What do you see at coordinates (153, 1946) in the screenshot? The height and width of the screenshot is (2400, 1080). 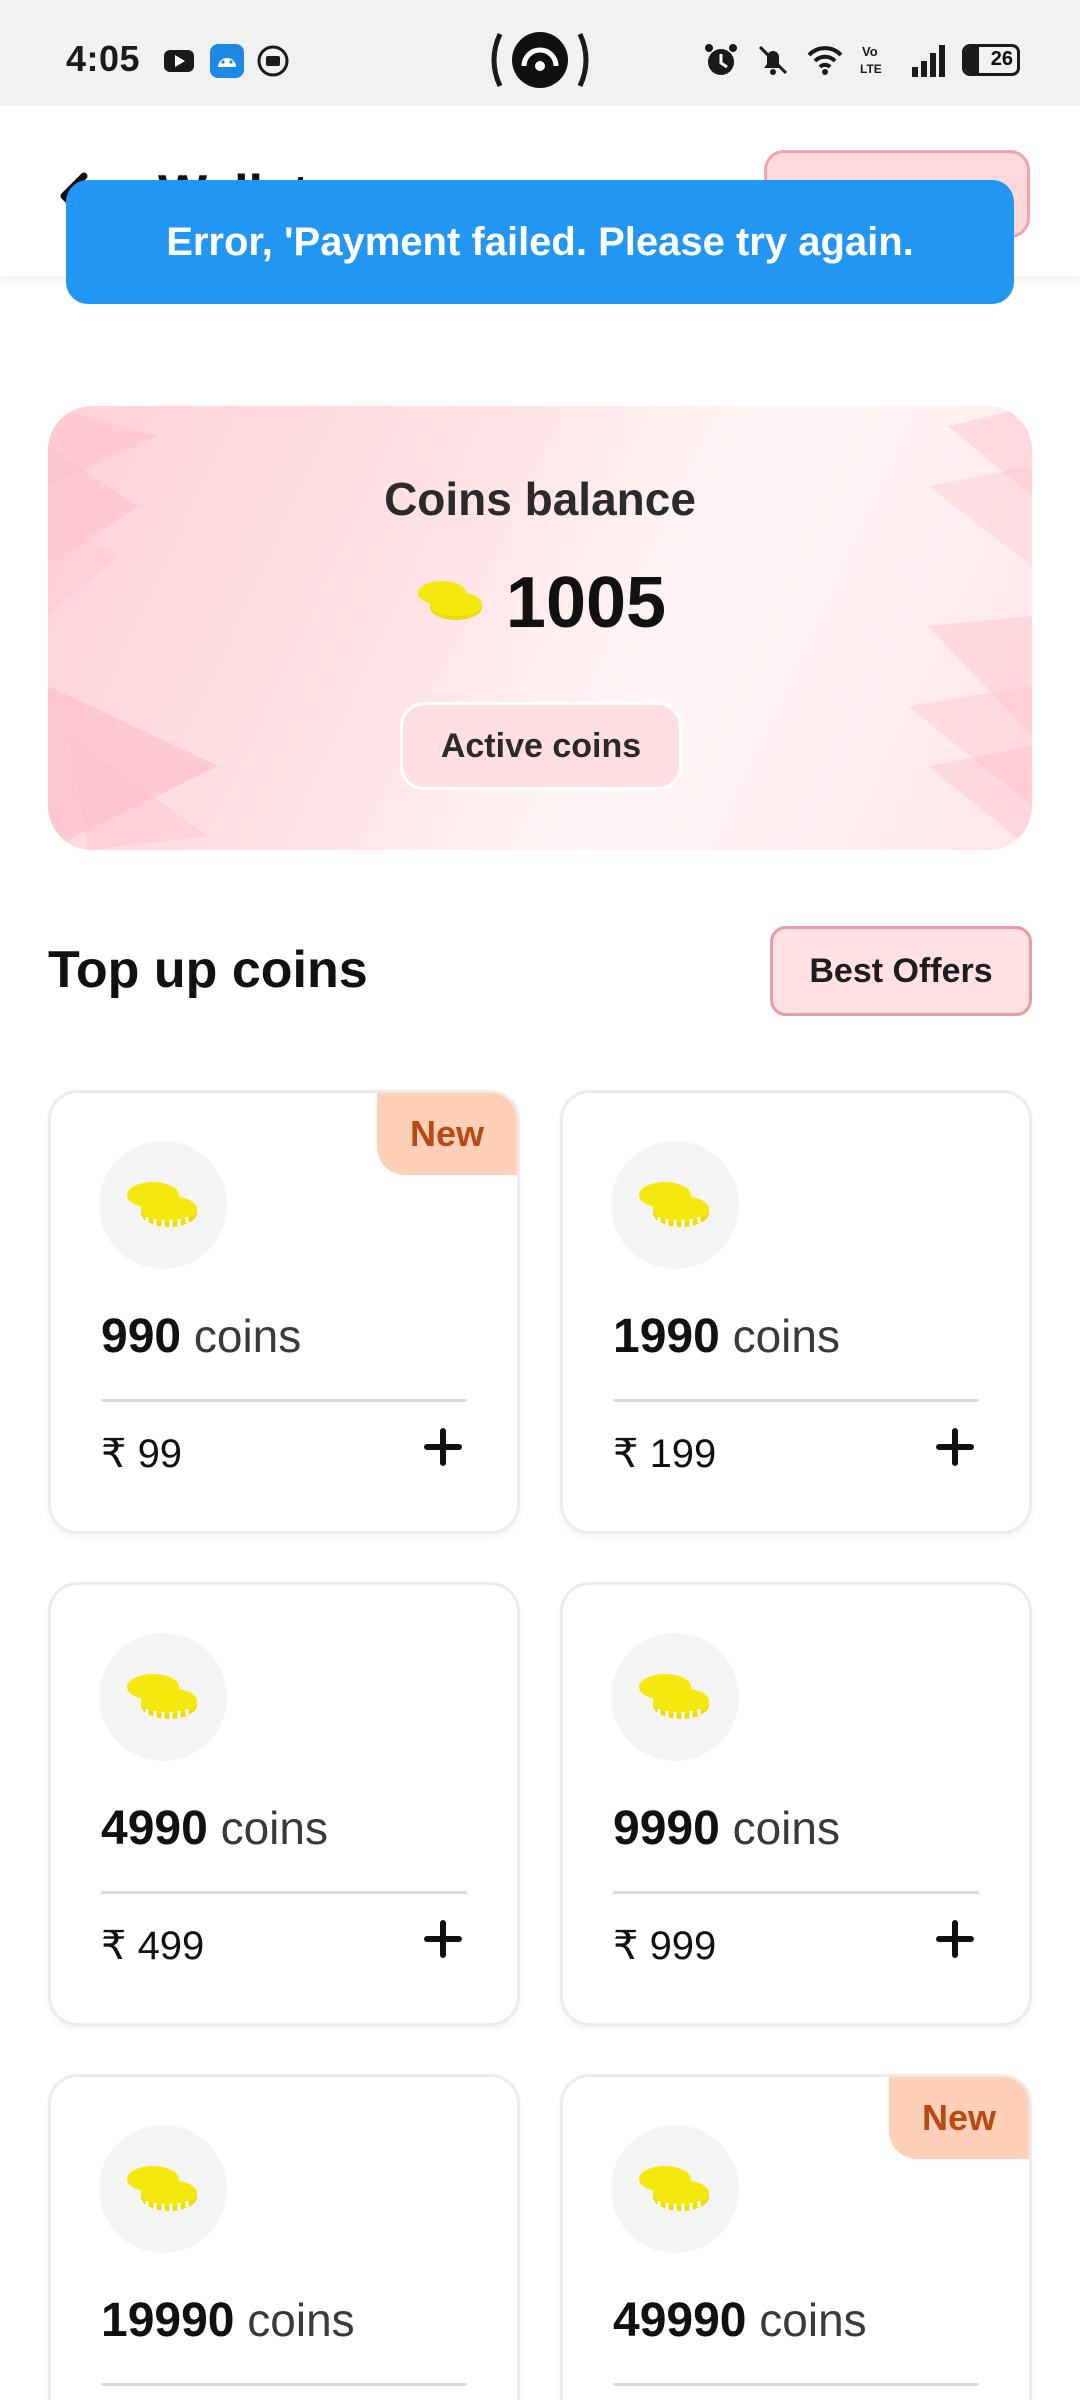 I see `pack-price: ₹ 499` at bounding box center [153, 1946].